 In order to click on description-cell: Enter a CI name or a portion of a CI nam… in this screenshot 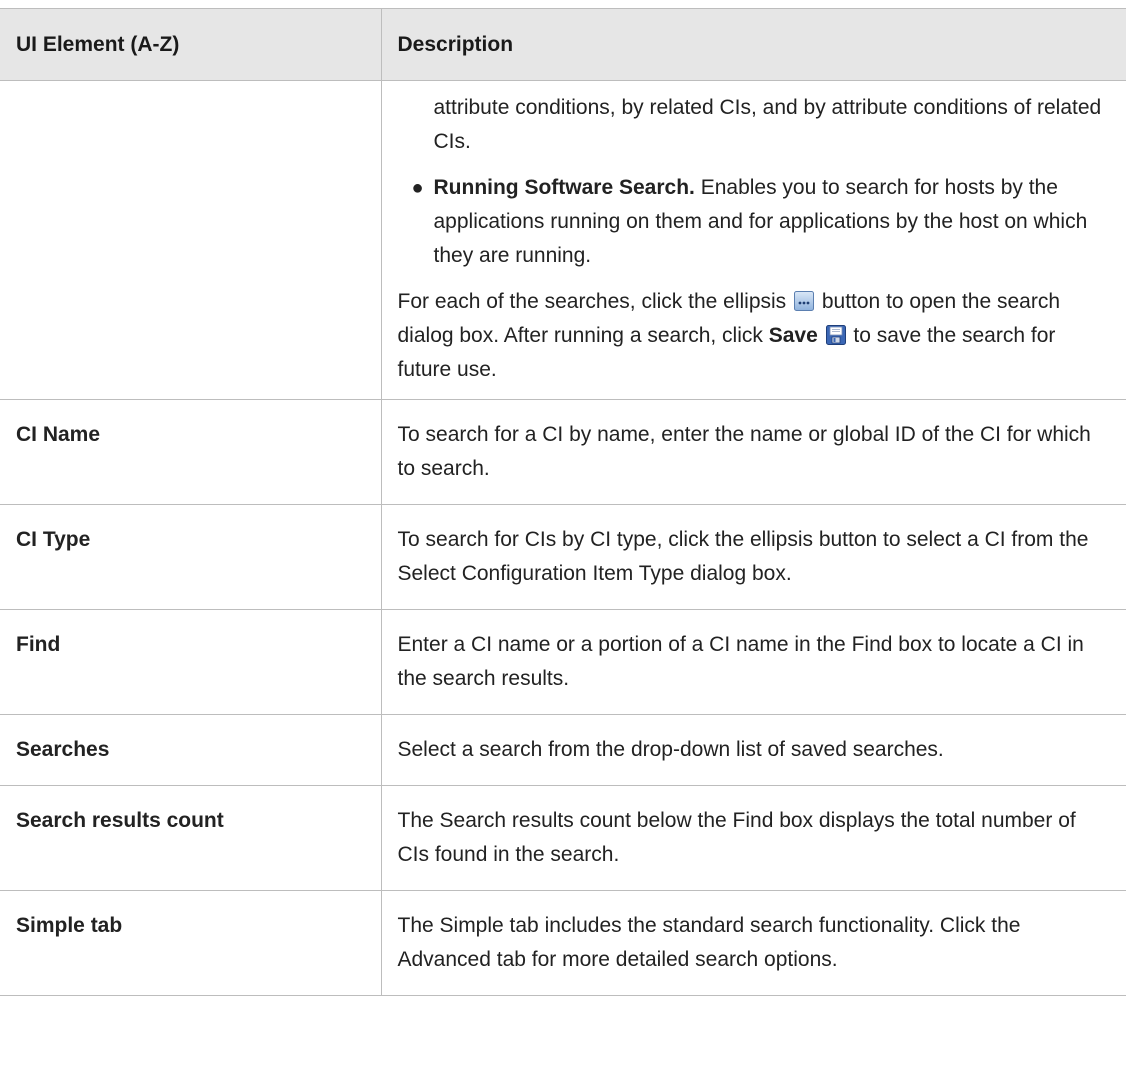, I will do `click(753, 662)`.